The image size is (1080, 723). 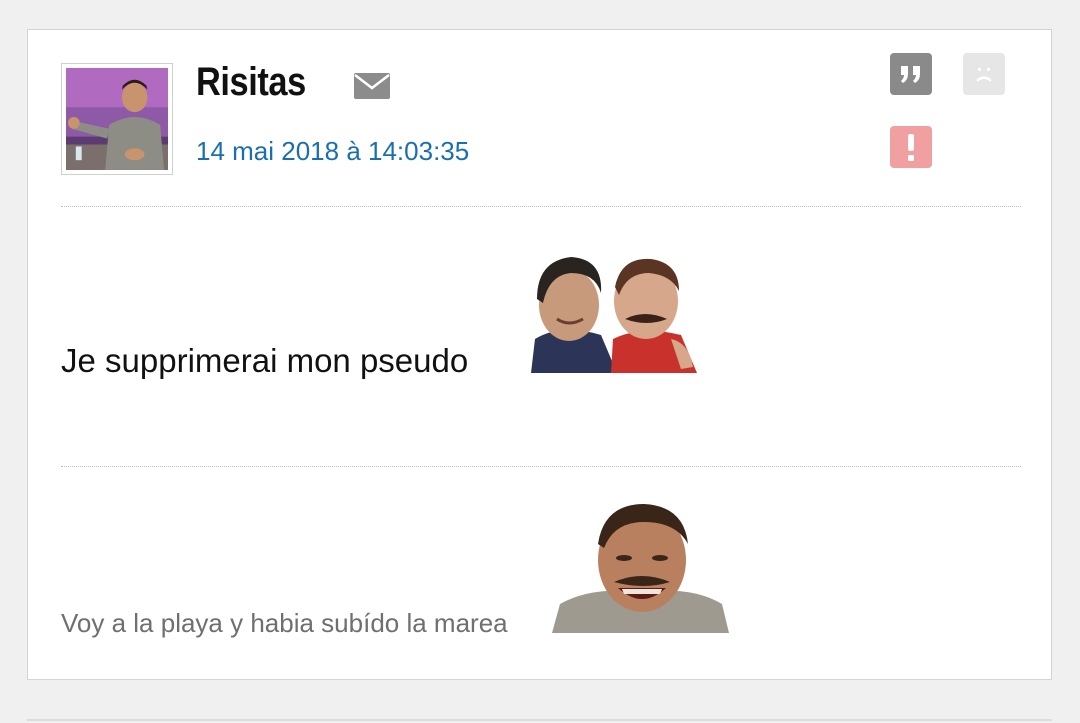 What do you see at coordinates (332, 151) in the screenshot?
I see `post-date-link: 14 mai 2018 à 14:03:35` at bounding box center [332, 151].